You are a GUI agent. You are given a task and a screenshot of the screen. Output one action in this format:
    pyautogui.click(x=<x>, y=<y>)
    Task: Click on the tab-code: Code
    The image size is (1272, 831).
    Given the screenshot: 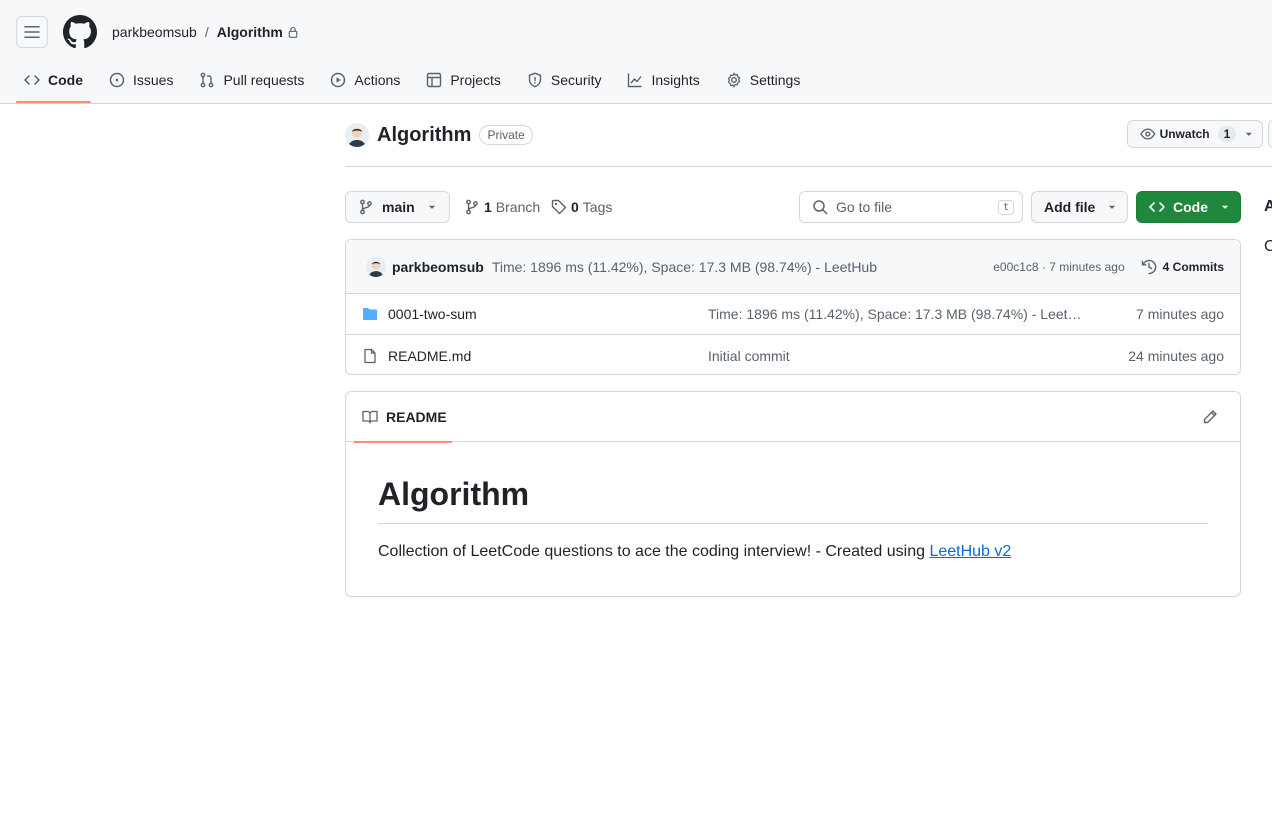 What is the action you would take?
    pyautogui.click(x=53, y=81)
    